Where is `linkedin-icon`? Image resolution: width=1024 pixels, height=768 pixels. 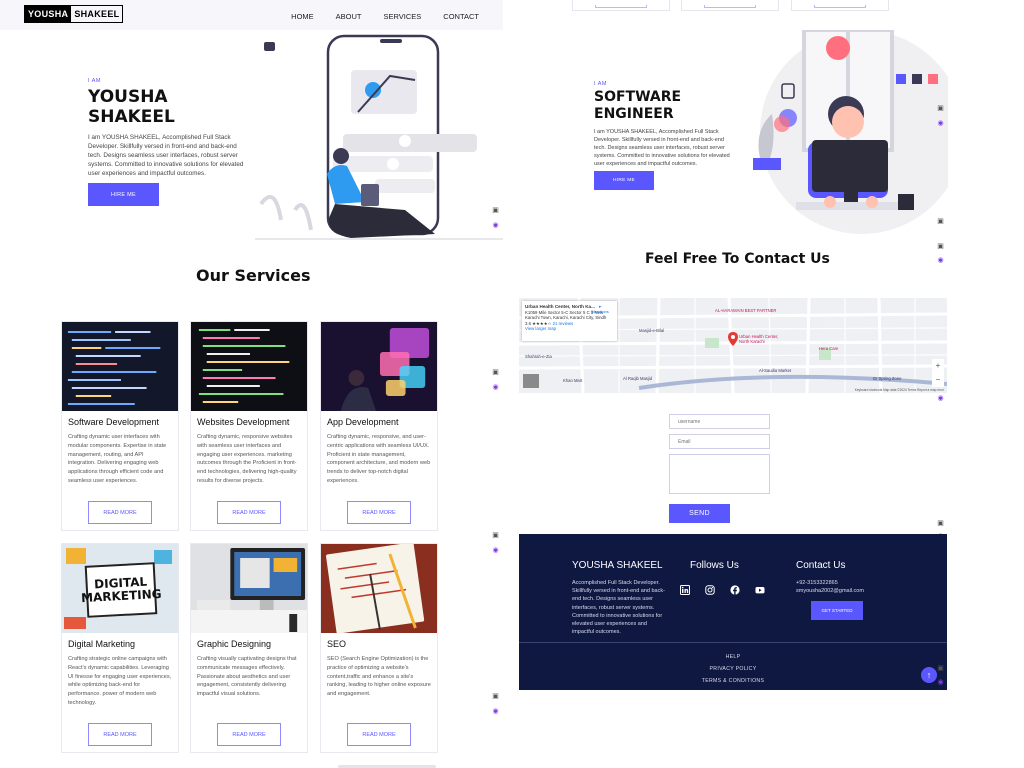
linkedin-icon is located at coordinates (685, 590).